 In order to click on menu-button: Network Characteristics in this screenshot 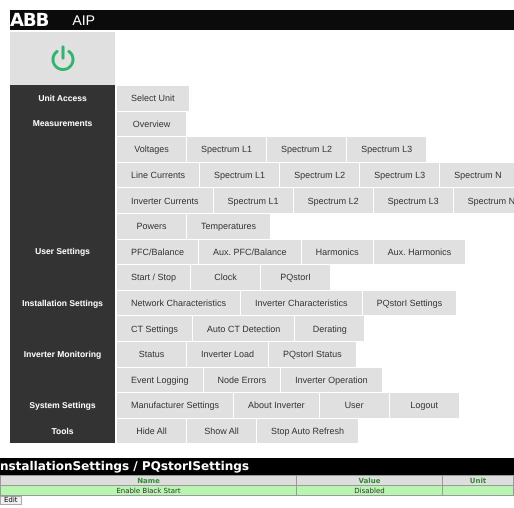, I will do `click(179, 303)`.